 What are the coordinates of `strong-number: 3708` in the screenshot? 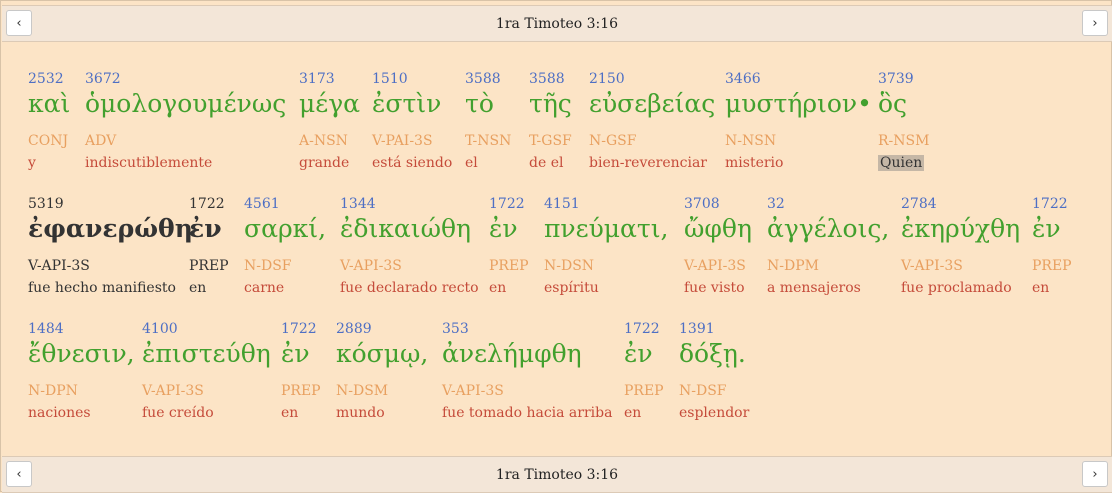 It's located at (702, 204).